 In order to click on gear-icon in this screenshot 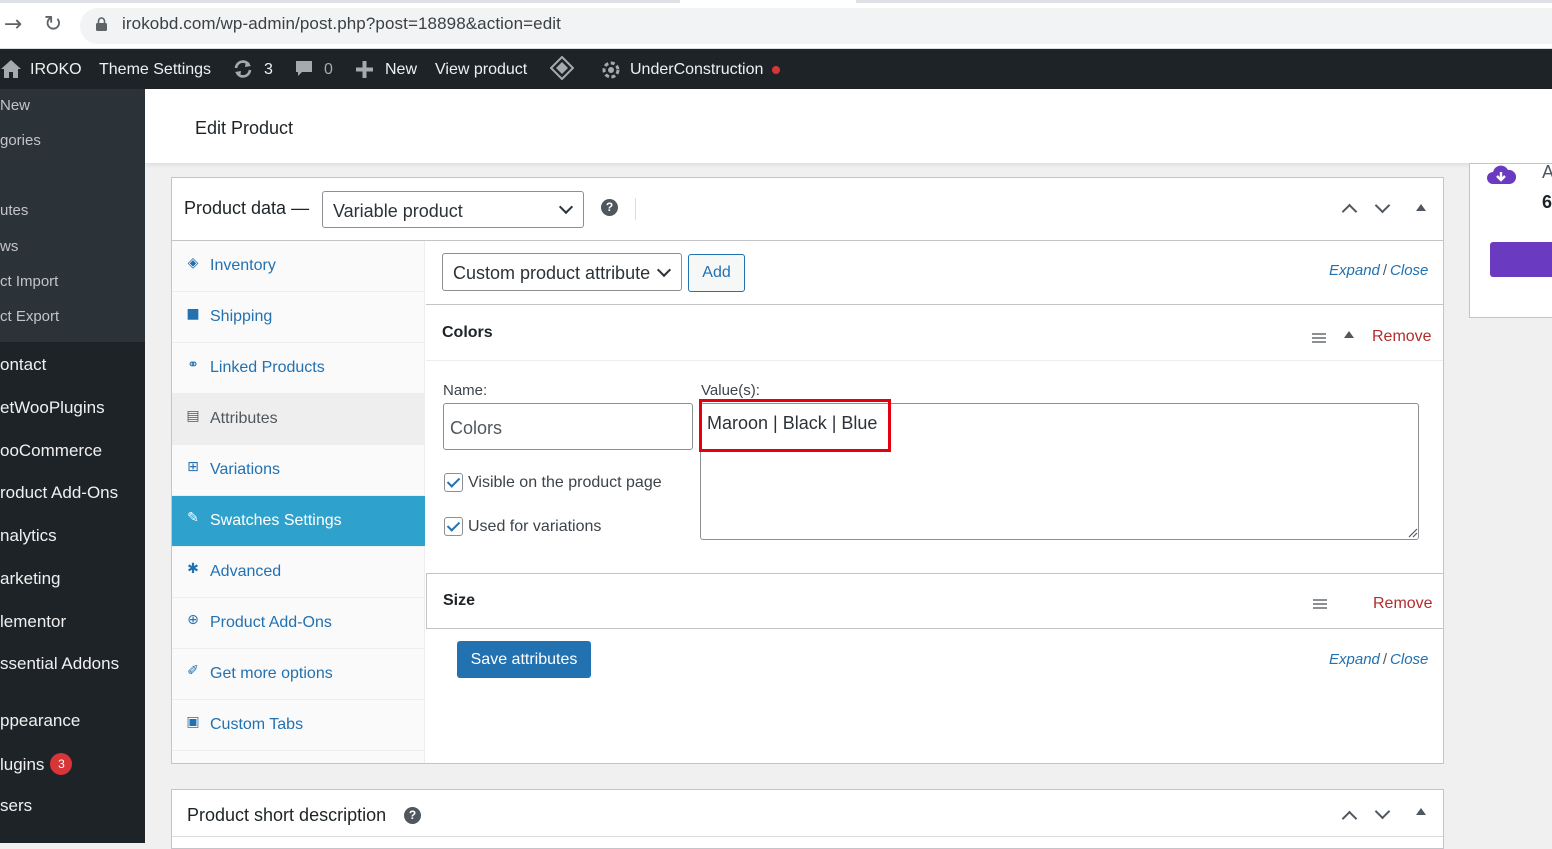, I will do `click(611, 70)`.